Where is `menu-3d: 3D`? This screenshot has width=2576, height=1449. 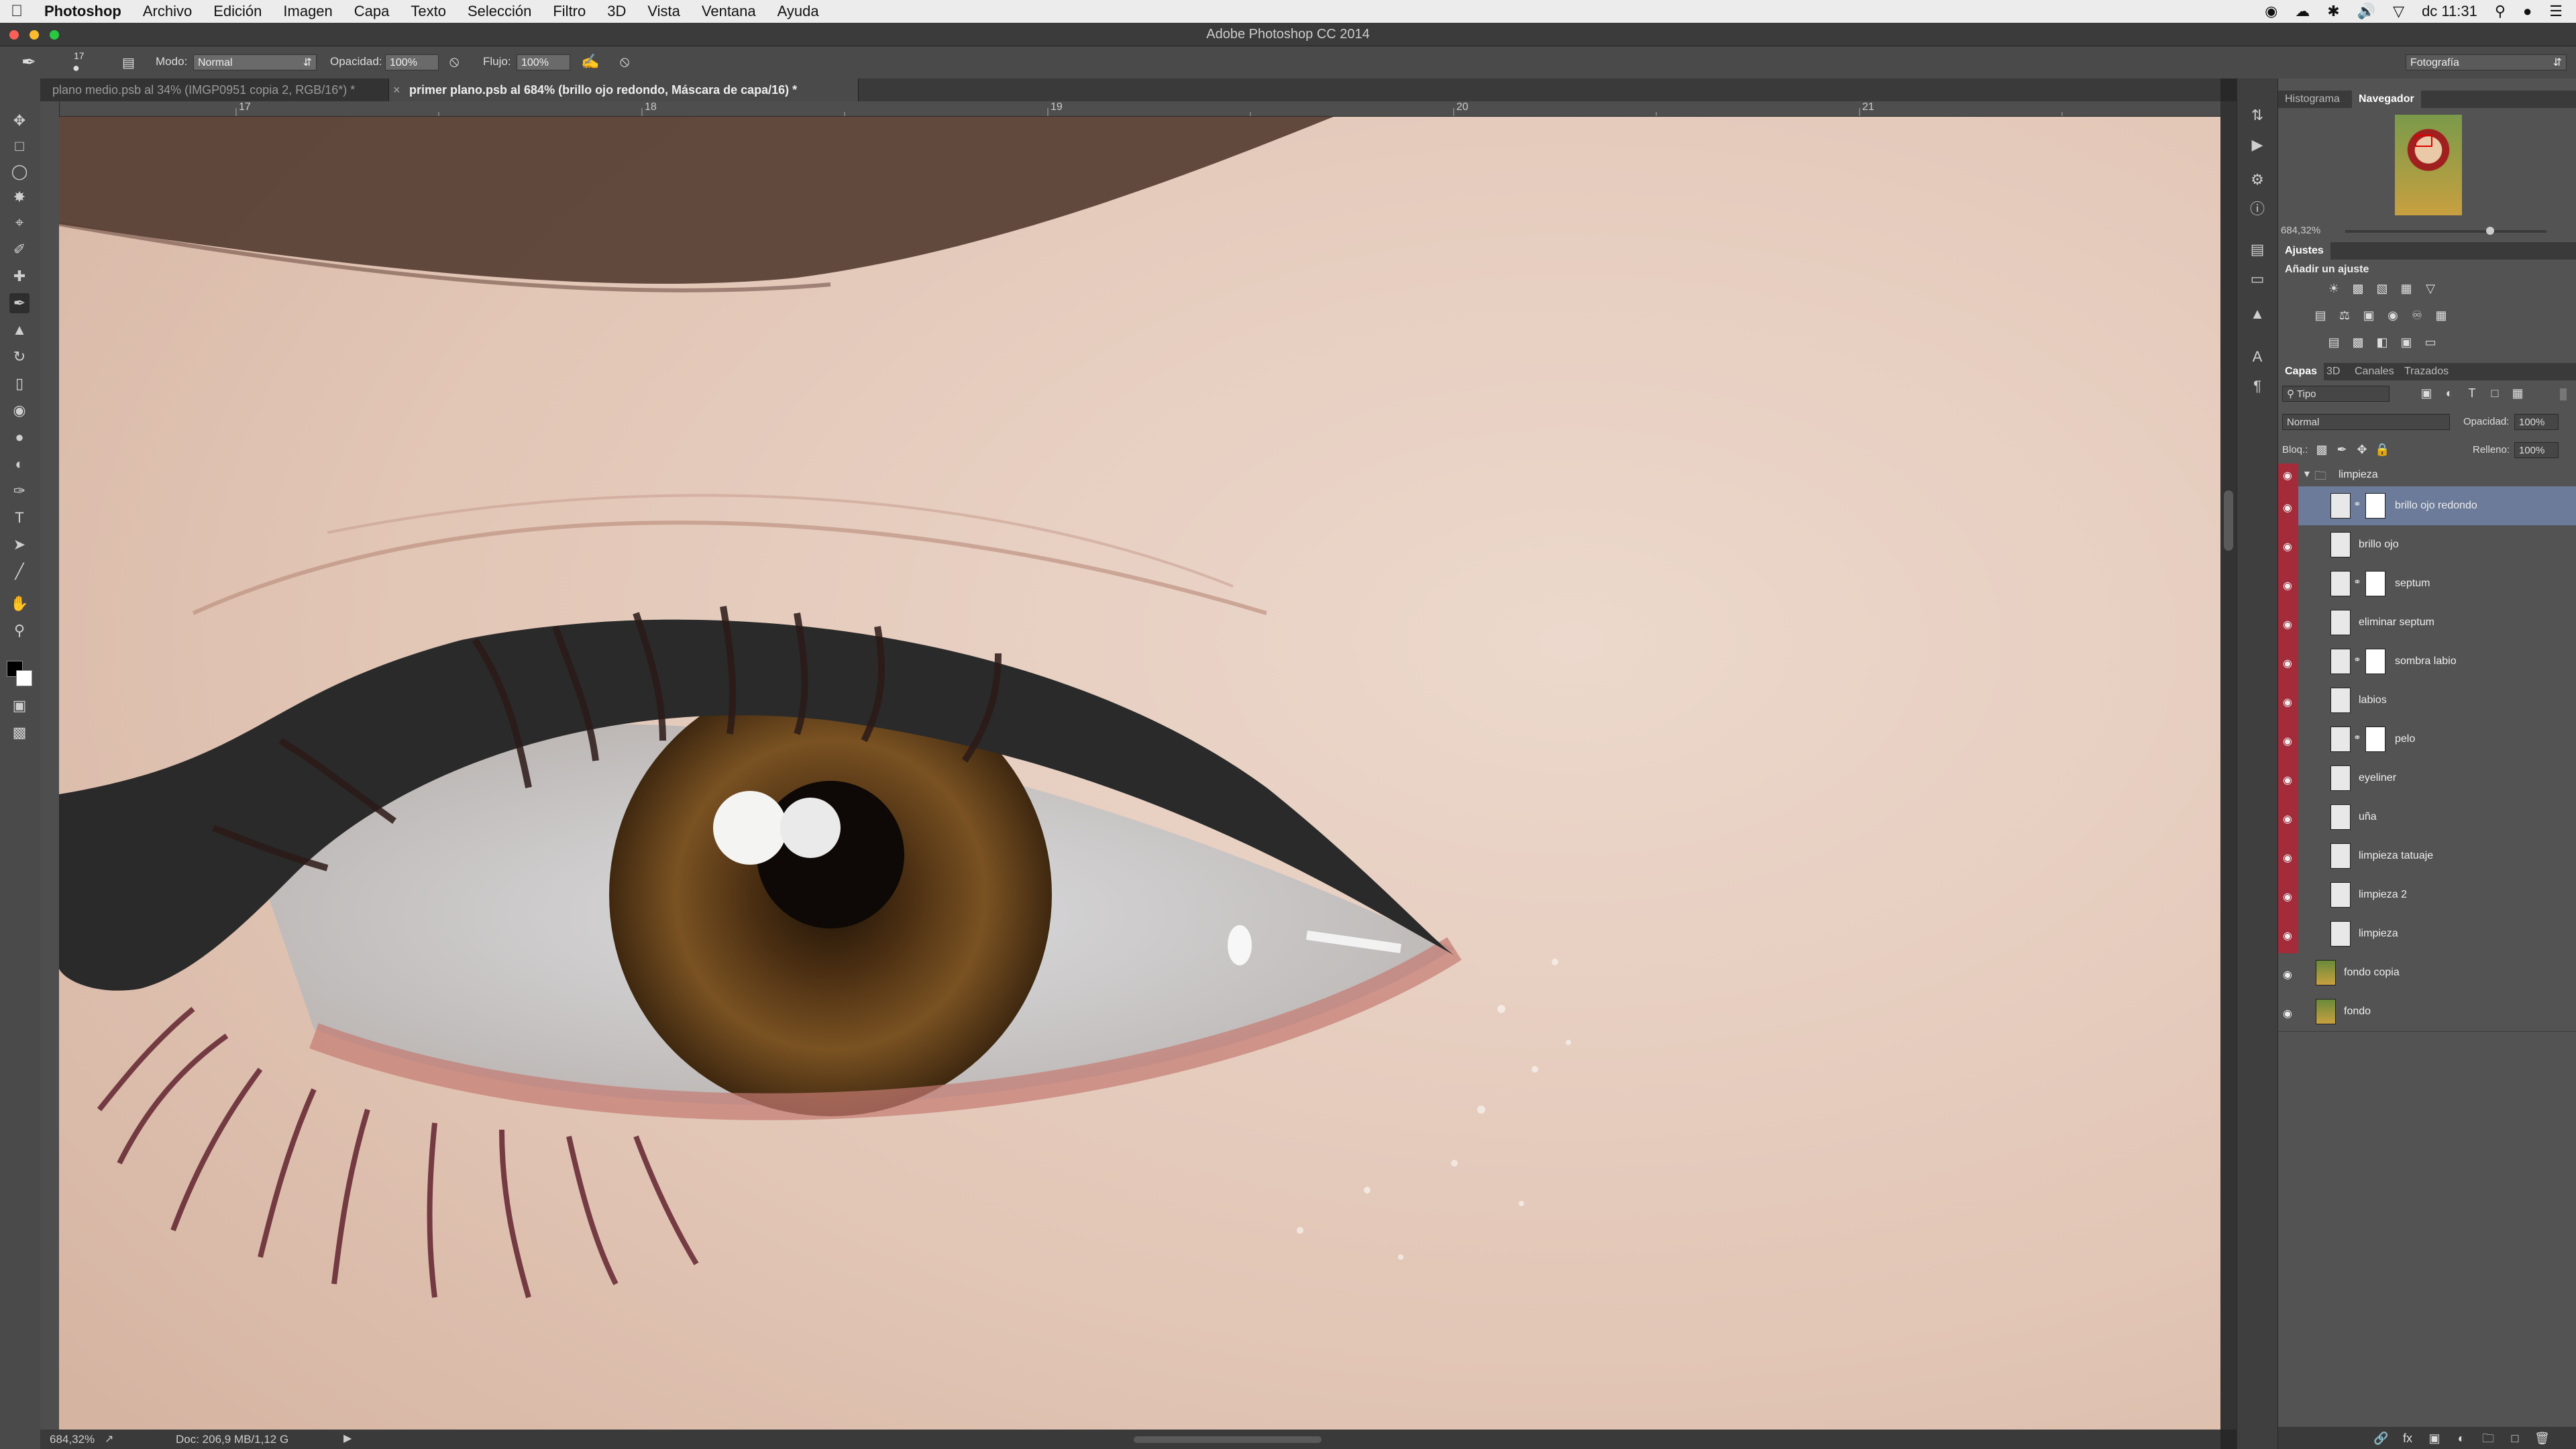
menu-3d: 3D is located at coordinates (616, 11).